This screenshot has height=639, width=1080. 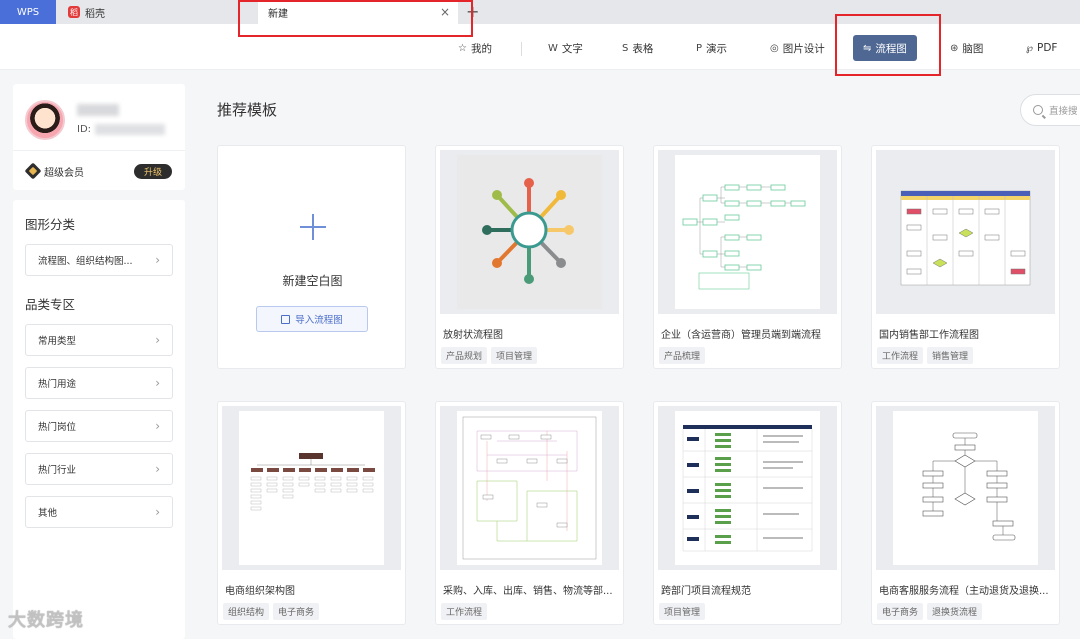 I want to click on template-card: 电商组织架构图 组织结构 电子商务, so click(x=311, y=513).